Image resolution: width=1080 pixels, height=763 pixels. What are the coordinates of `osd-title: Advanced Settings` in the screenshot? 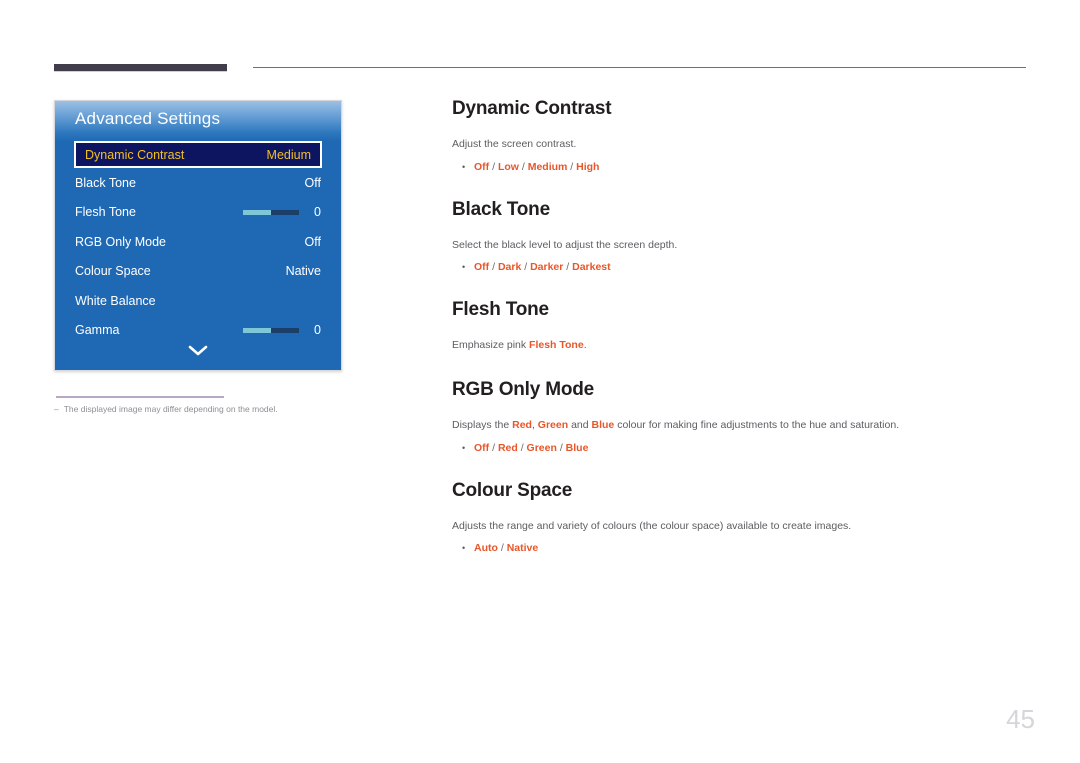 It's located at (148, 118).